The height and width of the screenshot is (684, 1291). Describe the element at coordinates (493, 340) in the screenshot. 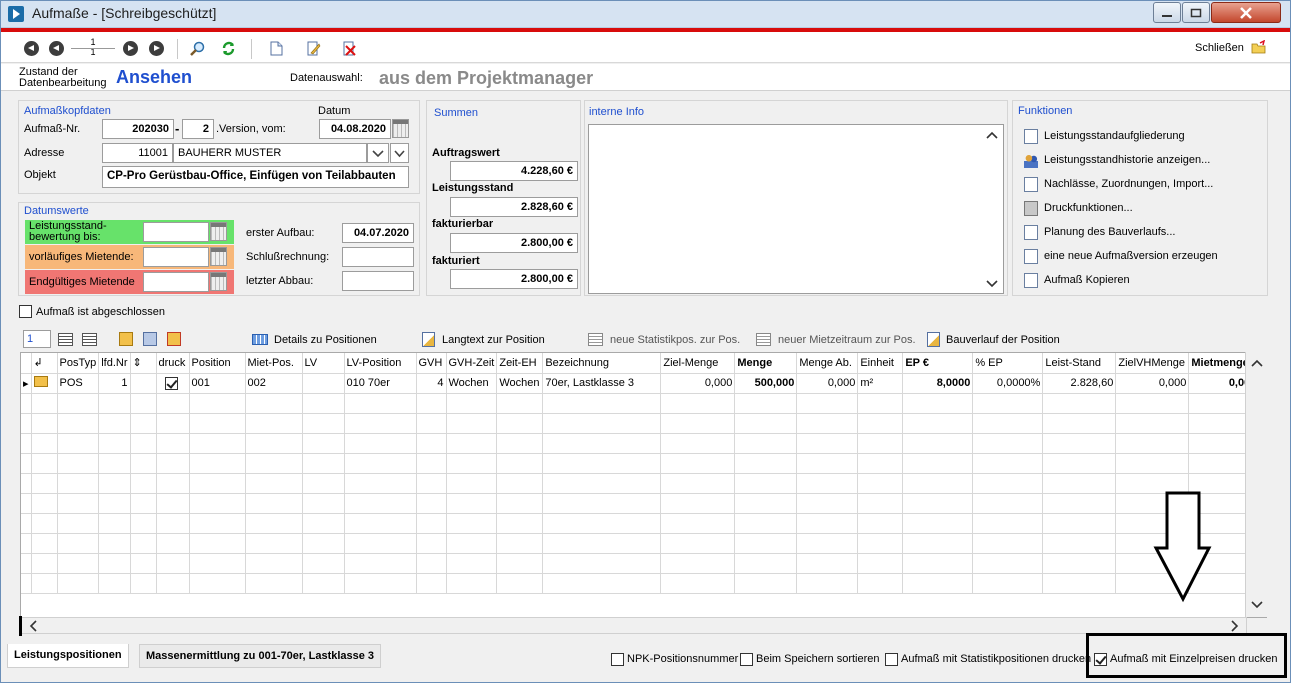

I see `langtext-button: Langtext zur Position` at that location.